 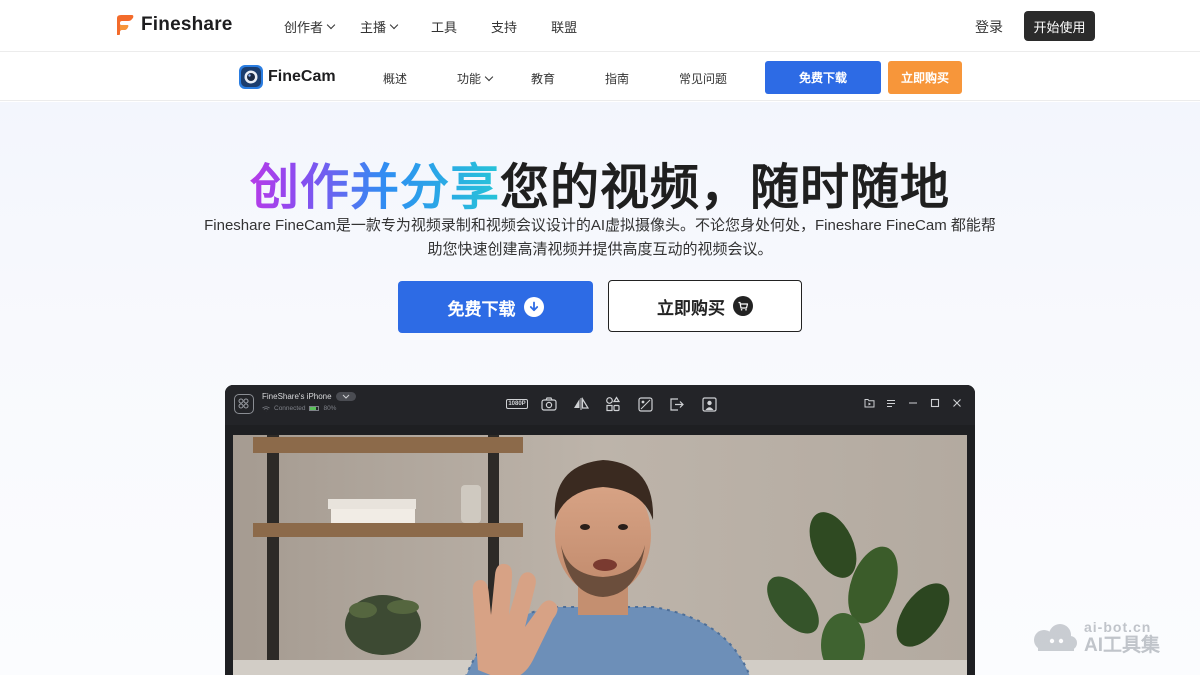 I want to click on login-link: 登录, so click(x=989, y=27).